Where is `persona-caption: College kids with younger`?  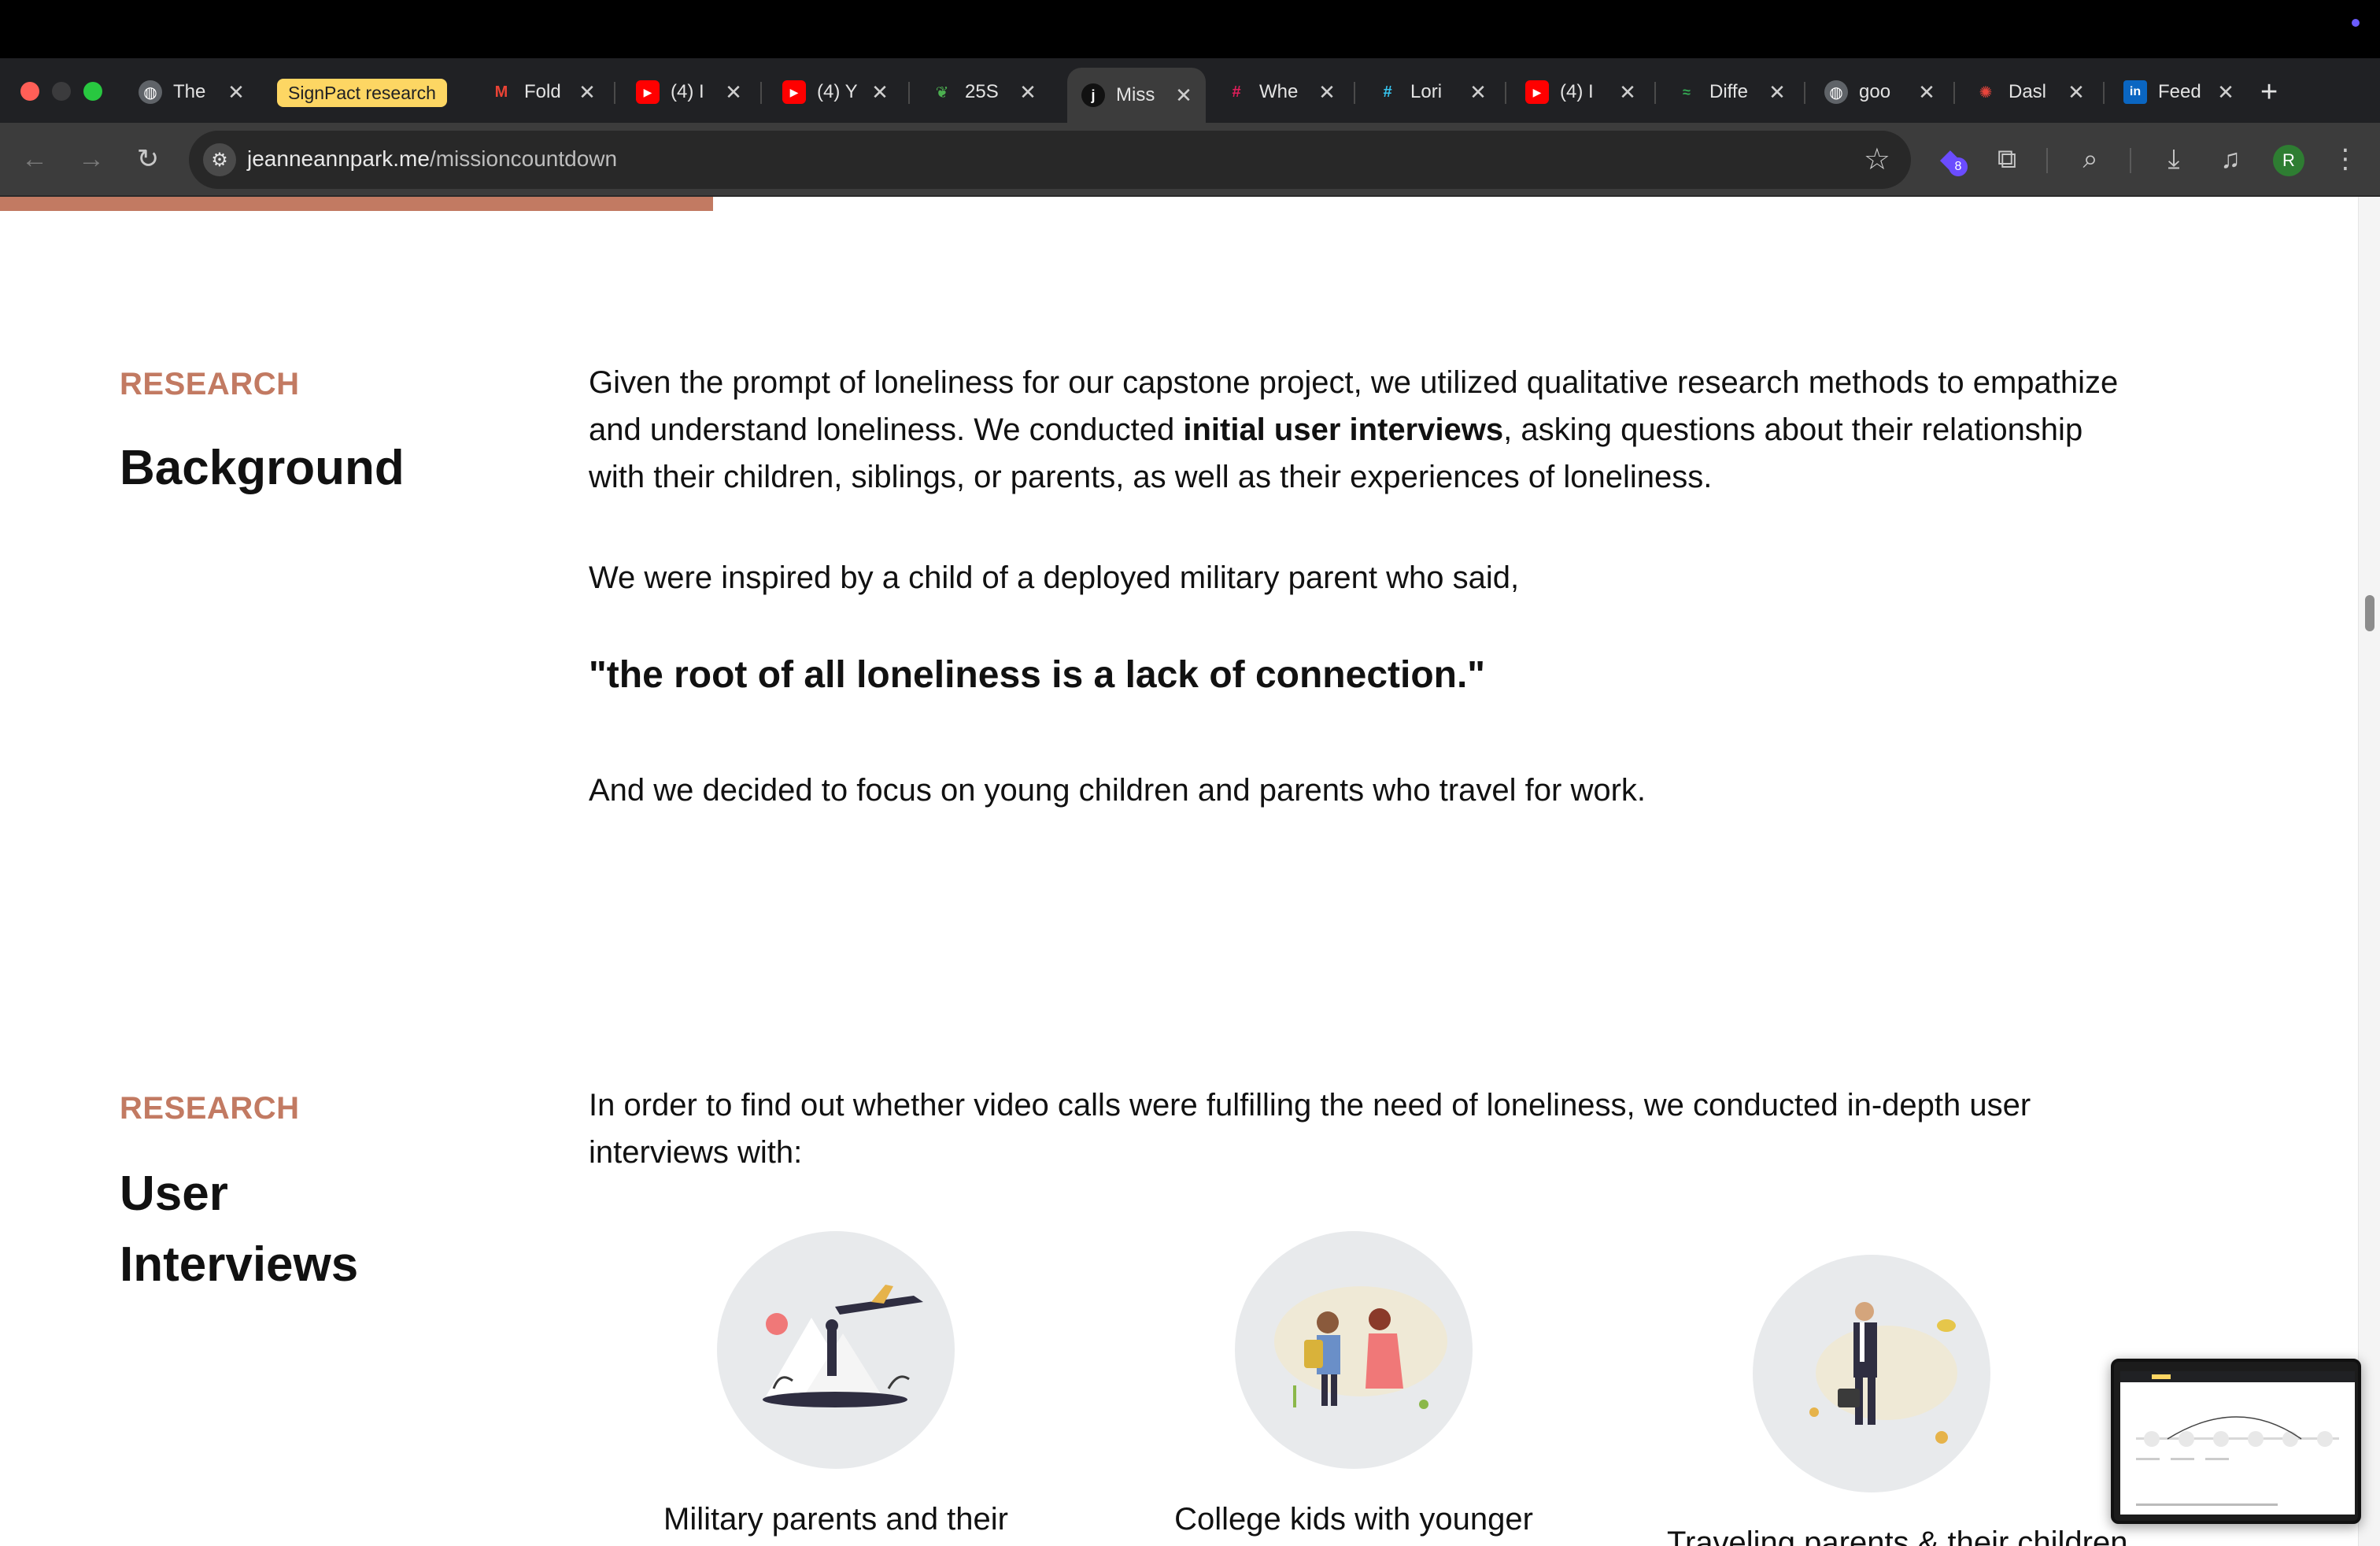 persona-caption: College kids with younger is located at coordinates (1353, 1519).